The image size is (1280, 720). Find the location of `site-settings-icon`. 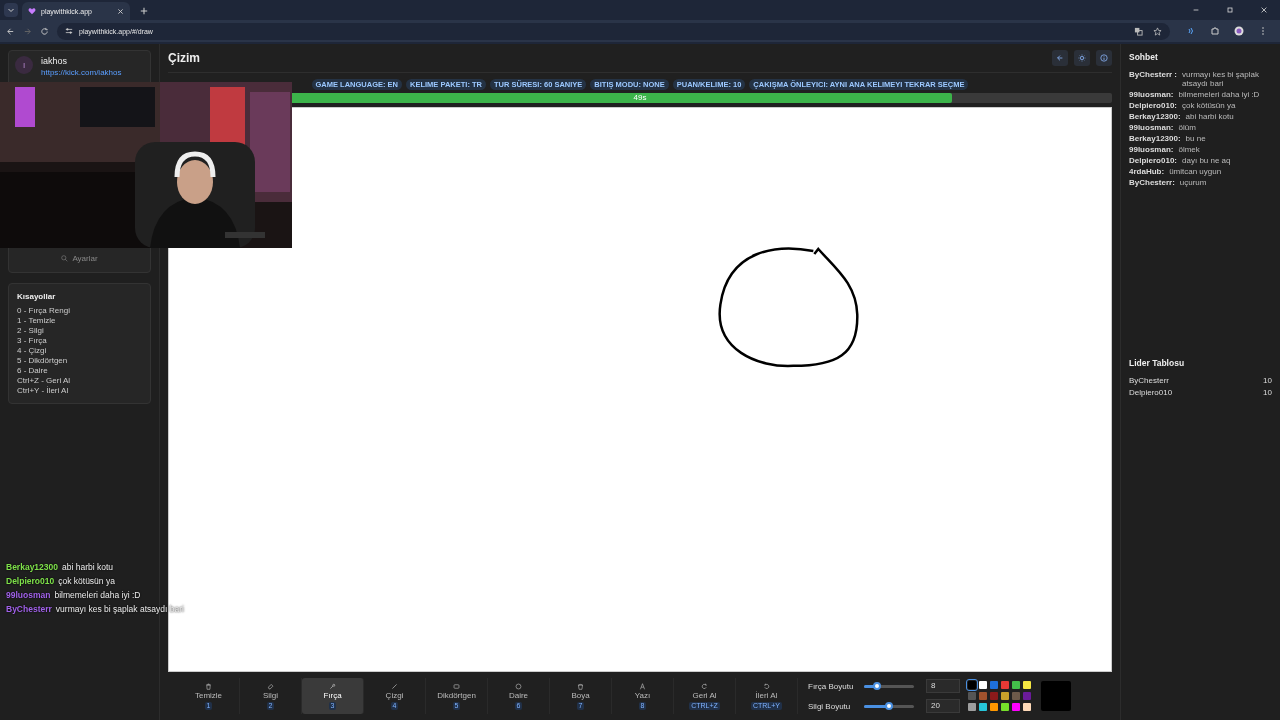

site-settings-icon is located at coordinates (69, 31).